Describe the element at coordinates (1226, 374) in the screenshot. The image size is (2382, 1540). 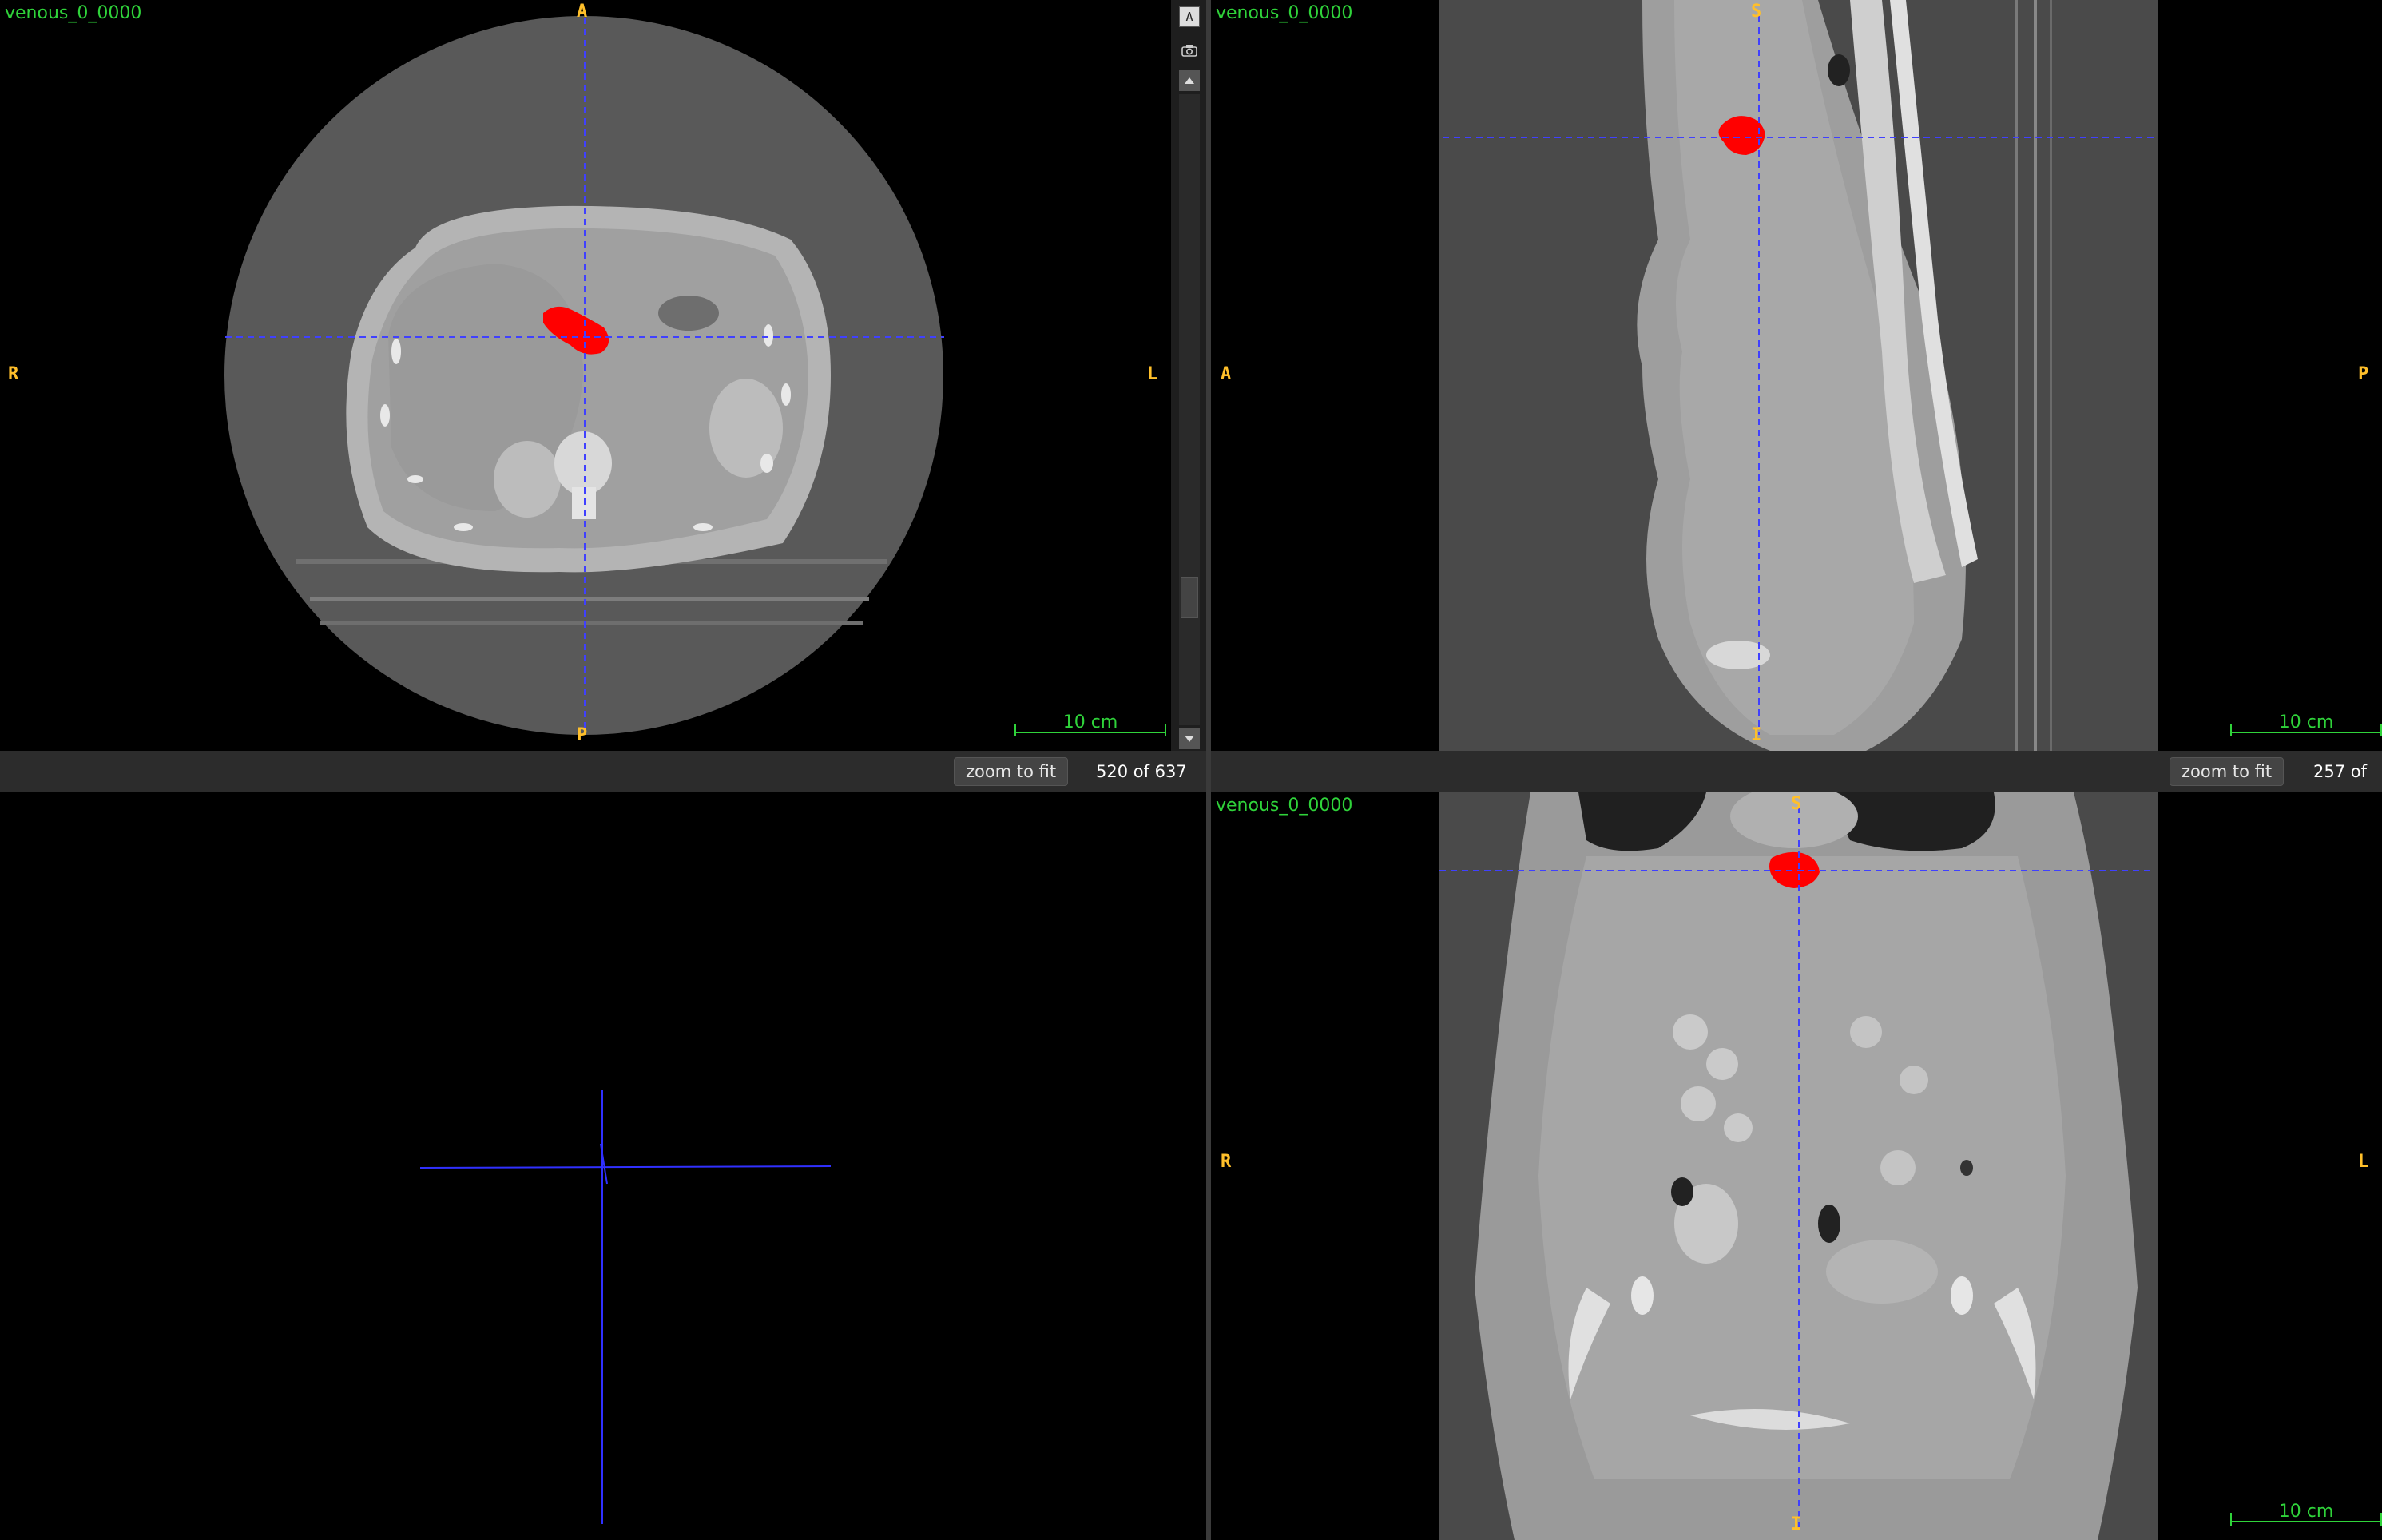
I see `orientation-left-label: A` at that location.